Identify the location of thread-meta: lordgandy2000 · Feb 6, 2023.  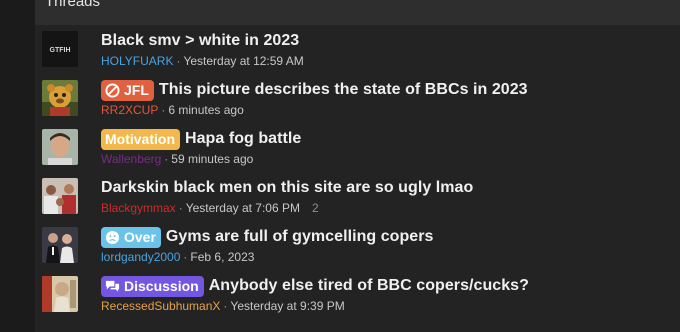
(178, 257).